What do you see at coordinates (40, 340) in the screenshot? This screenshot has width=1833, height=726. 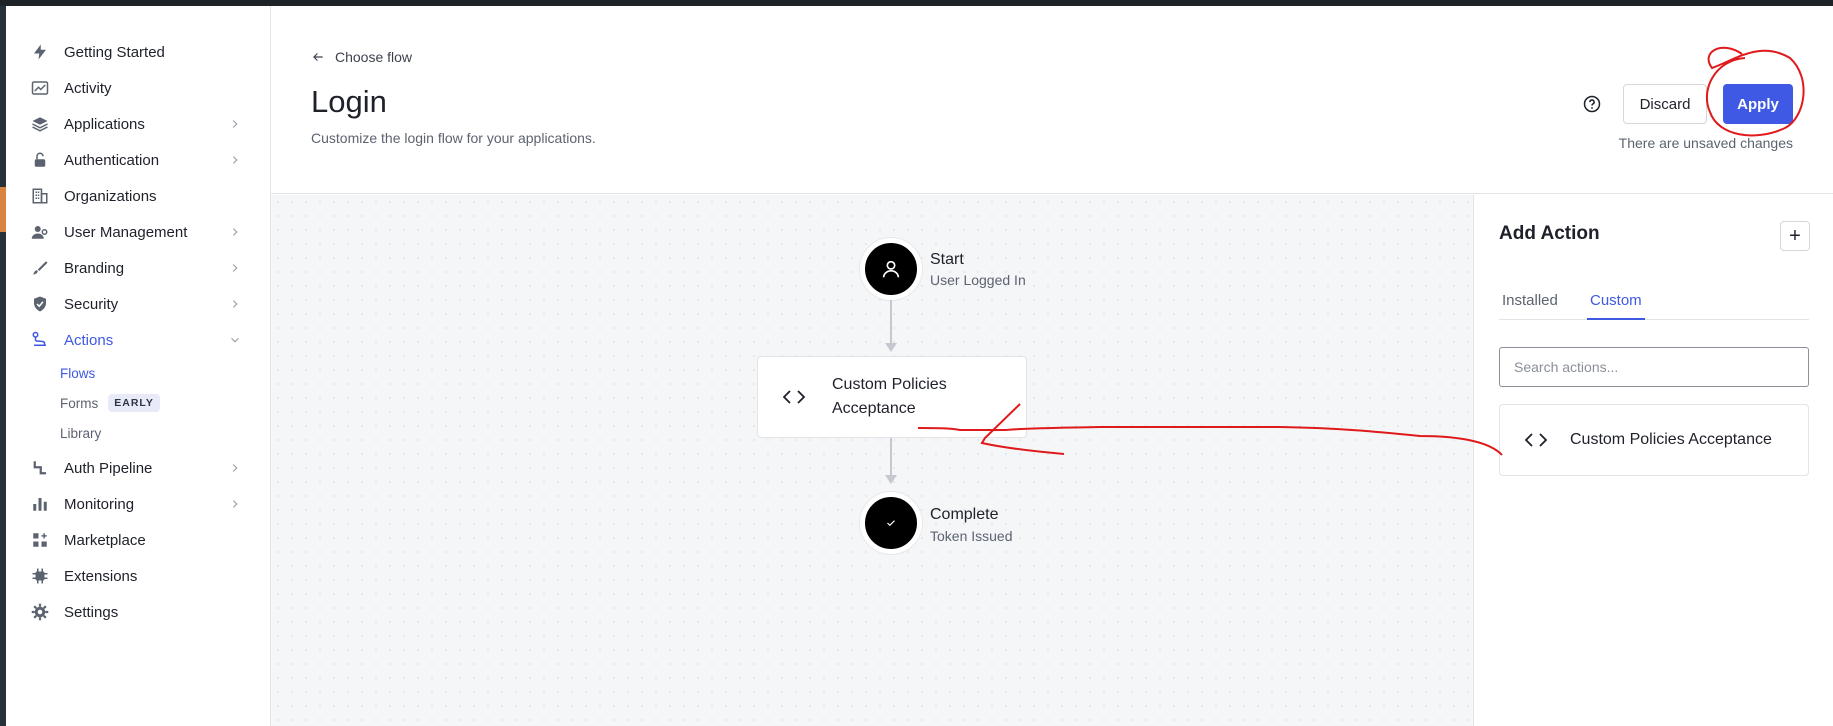 I see `actions-icon` at bounding box center [40, 340].